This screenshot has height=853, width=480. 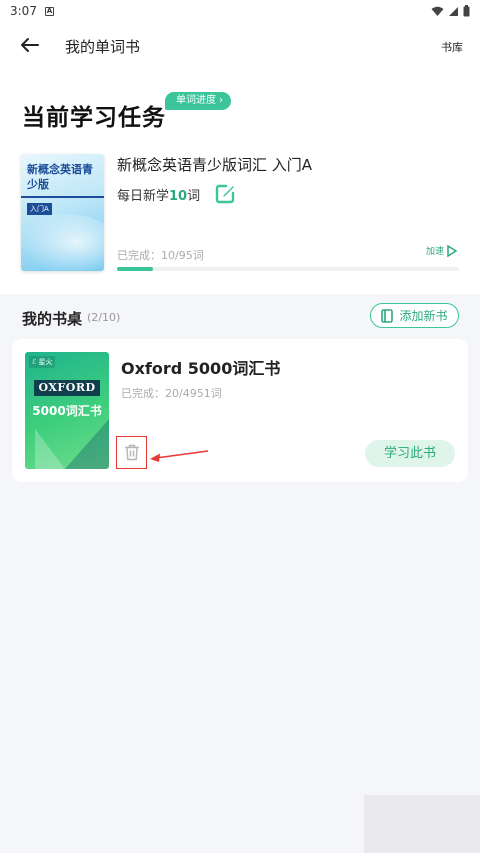 I want to click on progress-fill, so click(x=135, y=269).